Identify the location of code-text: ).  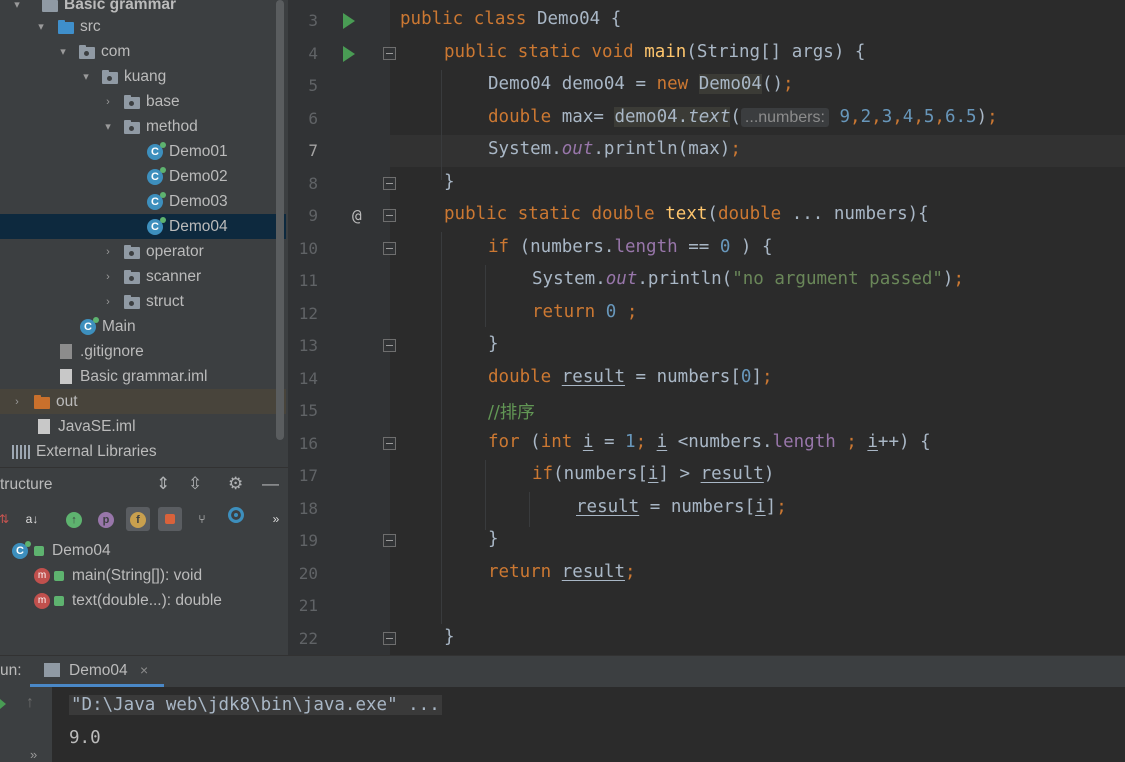
(982, 117).